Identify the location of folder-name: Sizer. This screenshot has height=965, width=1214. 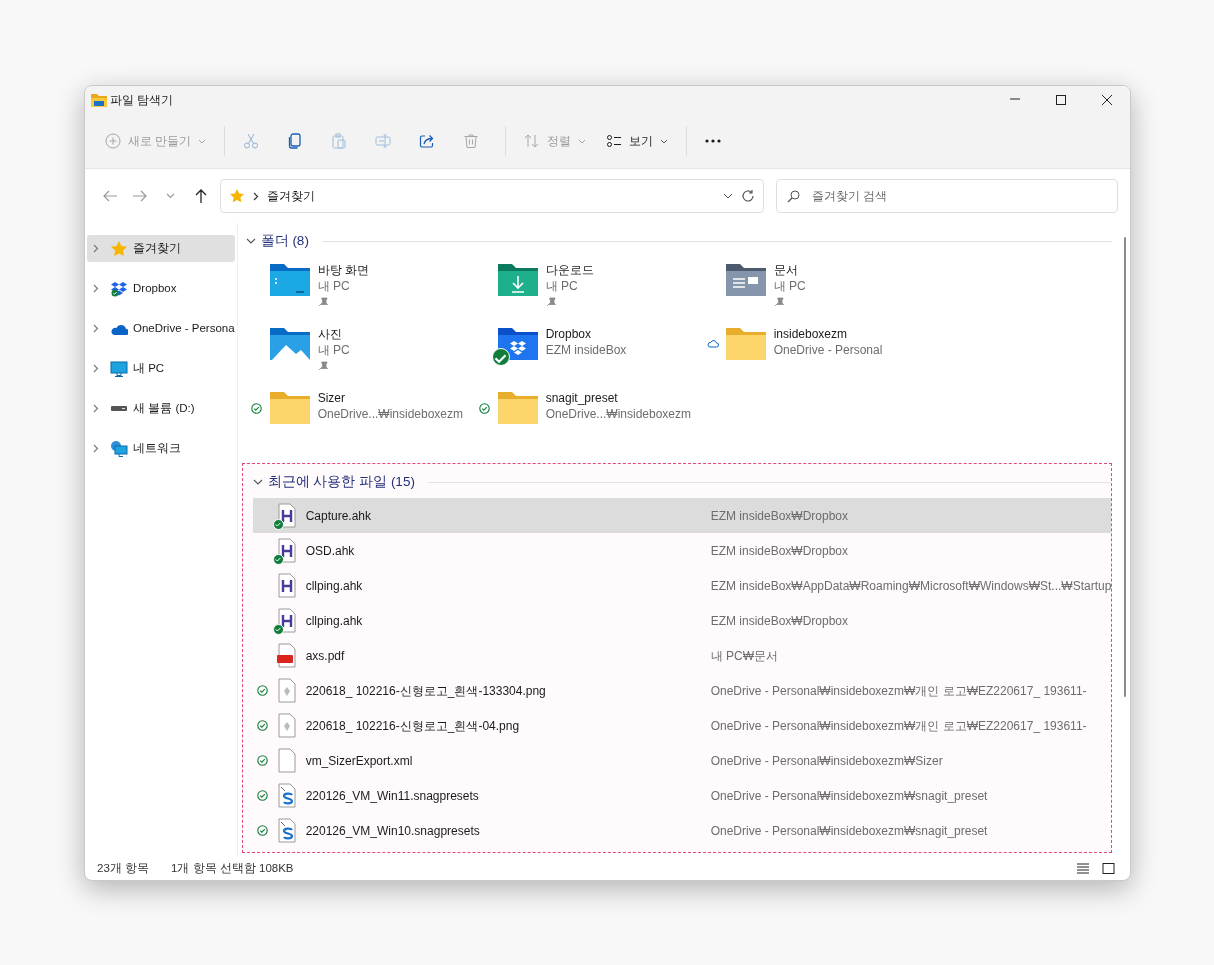
(331, 398).